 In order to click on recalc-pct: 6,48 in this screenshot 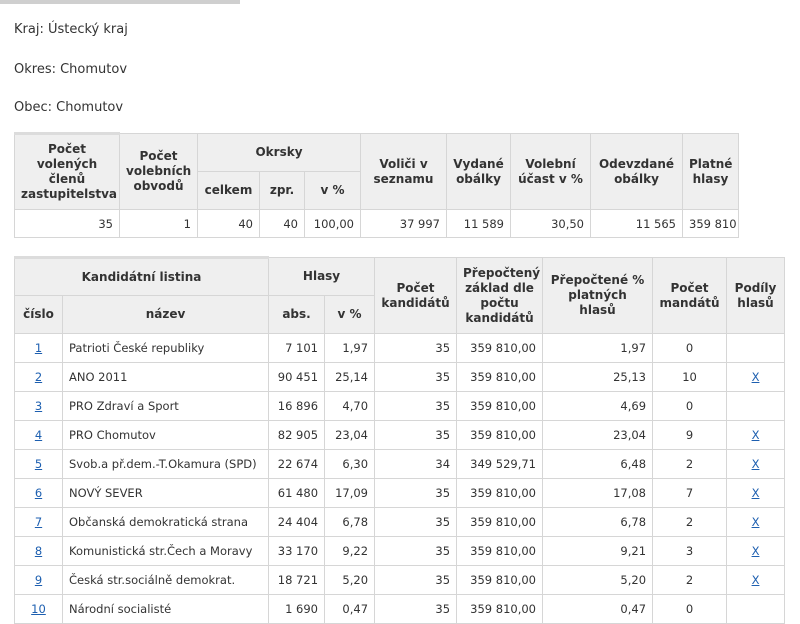, I will do `click(598, 464)`.